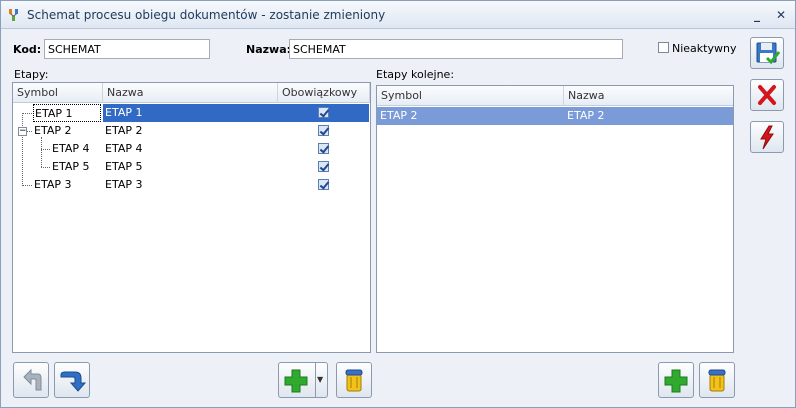 Image resolution: width=796 pixels, height=408 pixels. What do you see at coordinates (31, 74) in the screenshot?
I see `etapy-label: Etapy:` at bounding box center [31, 74].